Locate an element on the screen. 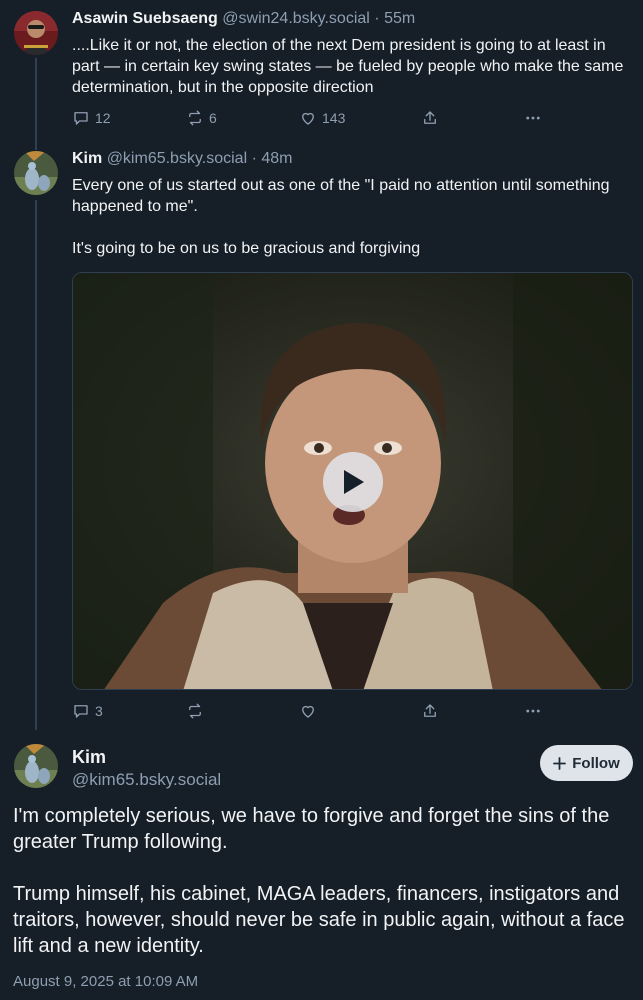 This screenshot has width=643, height=1000. like-button is located at coordinates (308, 711).